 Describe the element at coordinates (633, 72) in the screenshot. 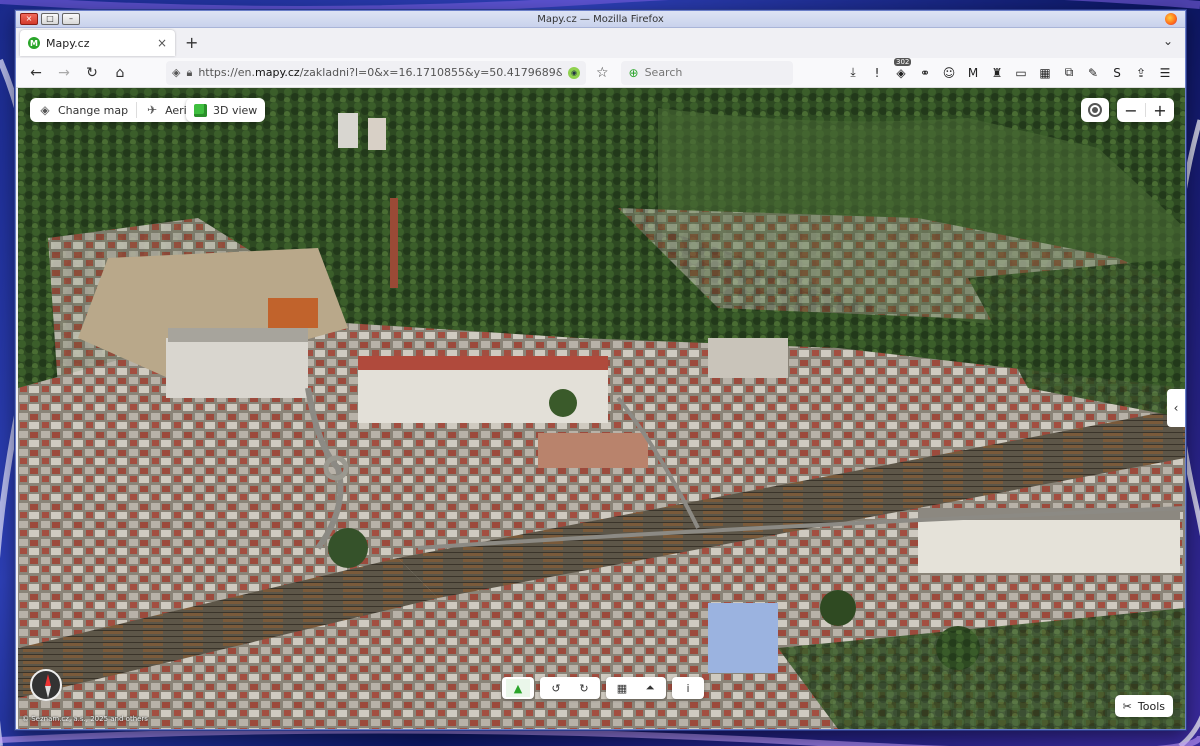

I see `search-engine-icon: ⊕` at that location.